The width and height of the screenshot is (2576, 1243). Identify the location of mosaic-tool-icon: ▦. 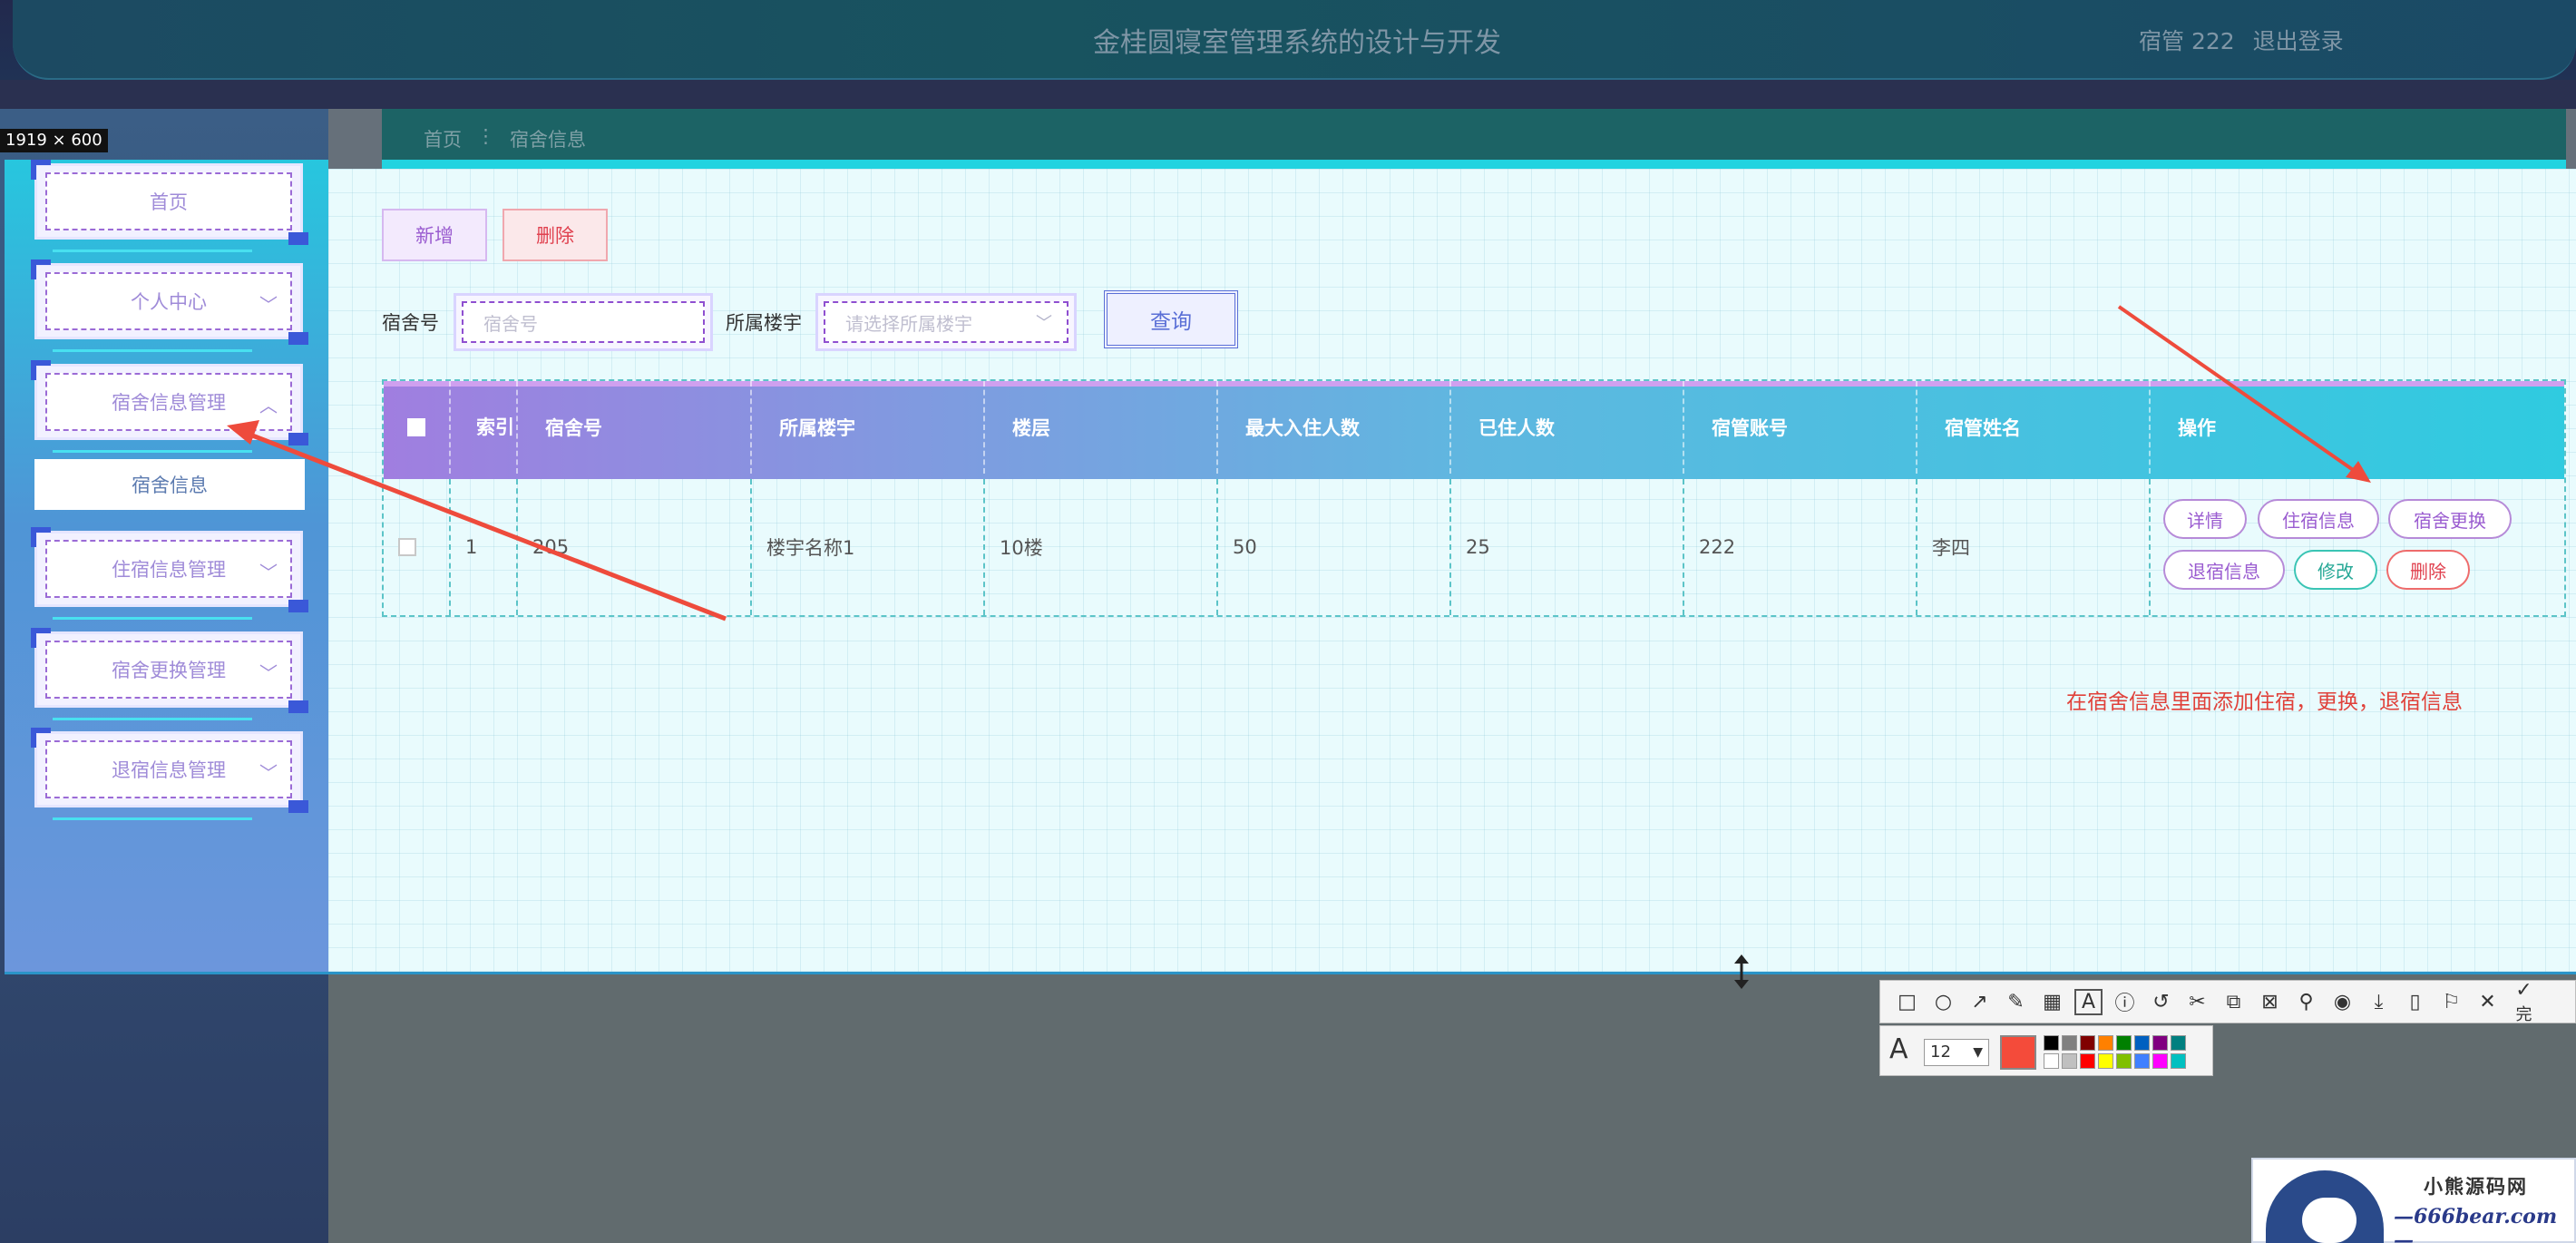
(2052, 1002).